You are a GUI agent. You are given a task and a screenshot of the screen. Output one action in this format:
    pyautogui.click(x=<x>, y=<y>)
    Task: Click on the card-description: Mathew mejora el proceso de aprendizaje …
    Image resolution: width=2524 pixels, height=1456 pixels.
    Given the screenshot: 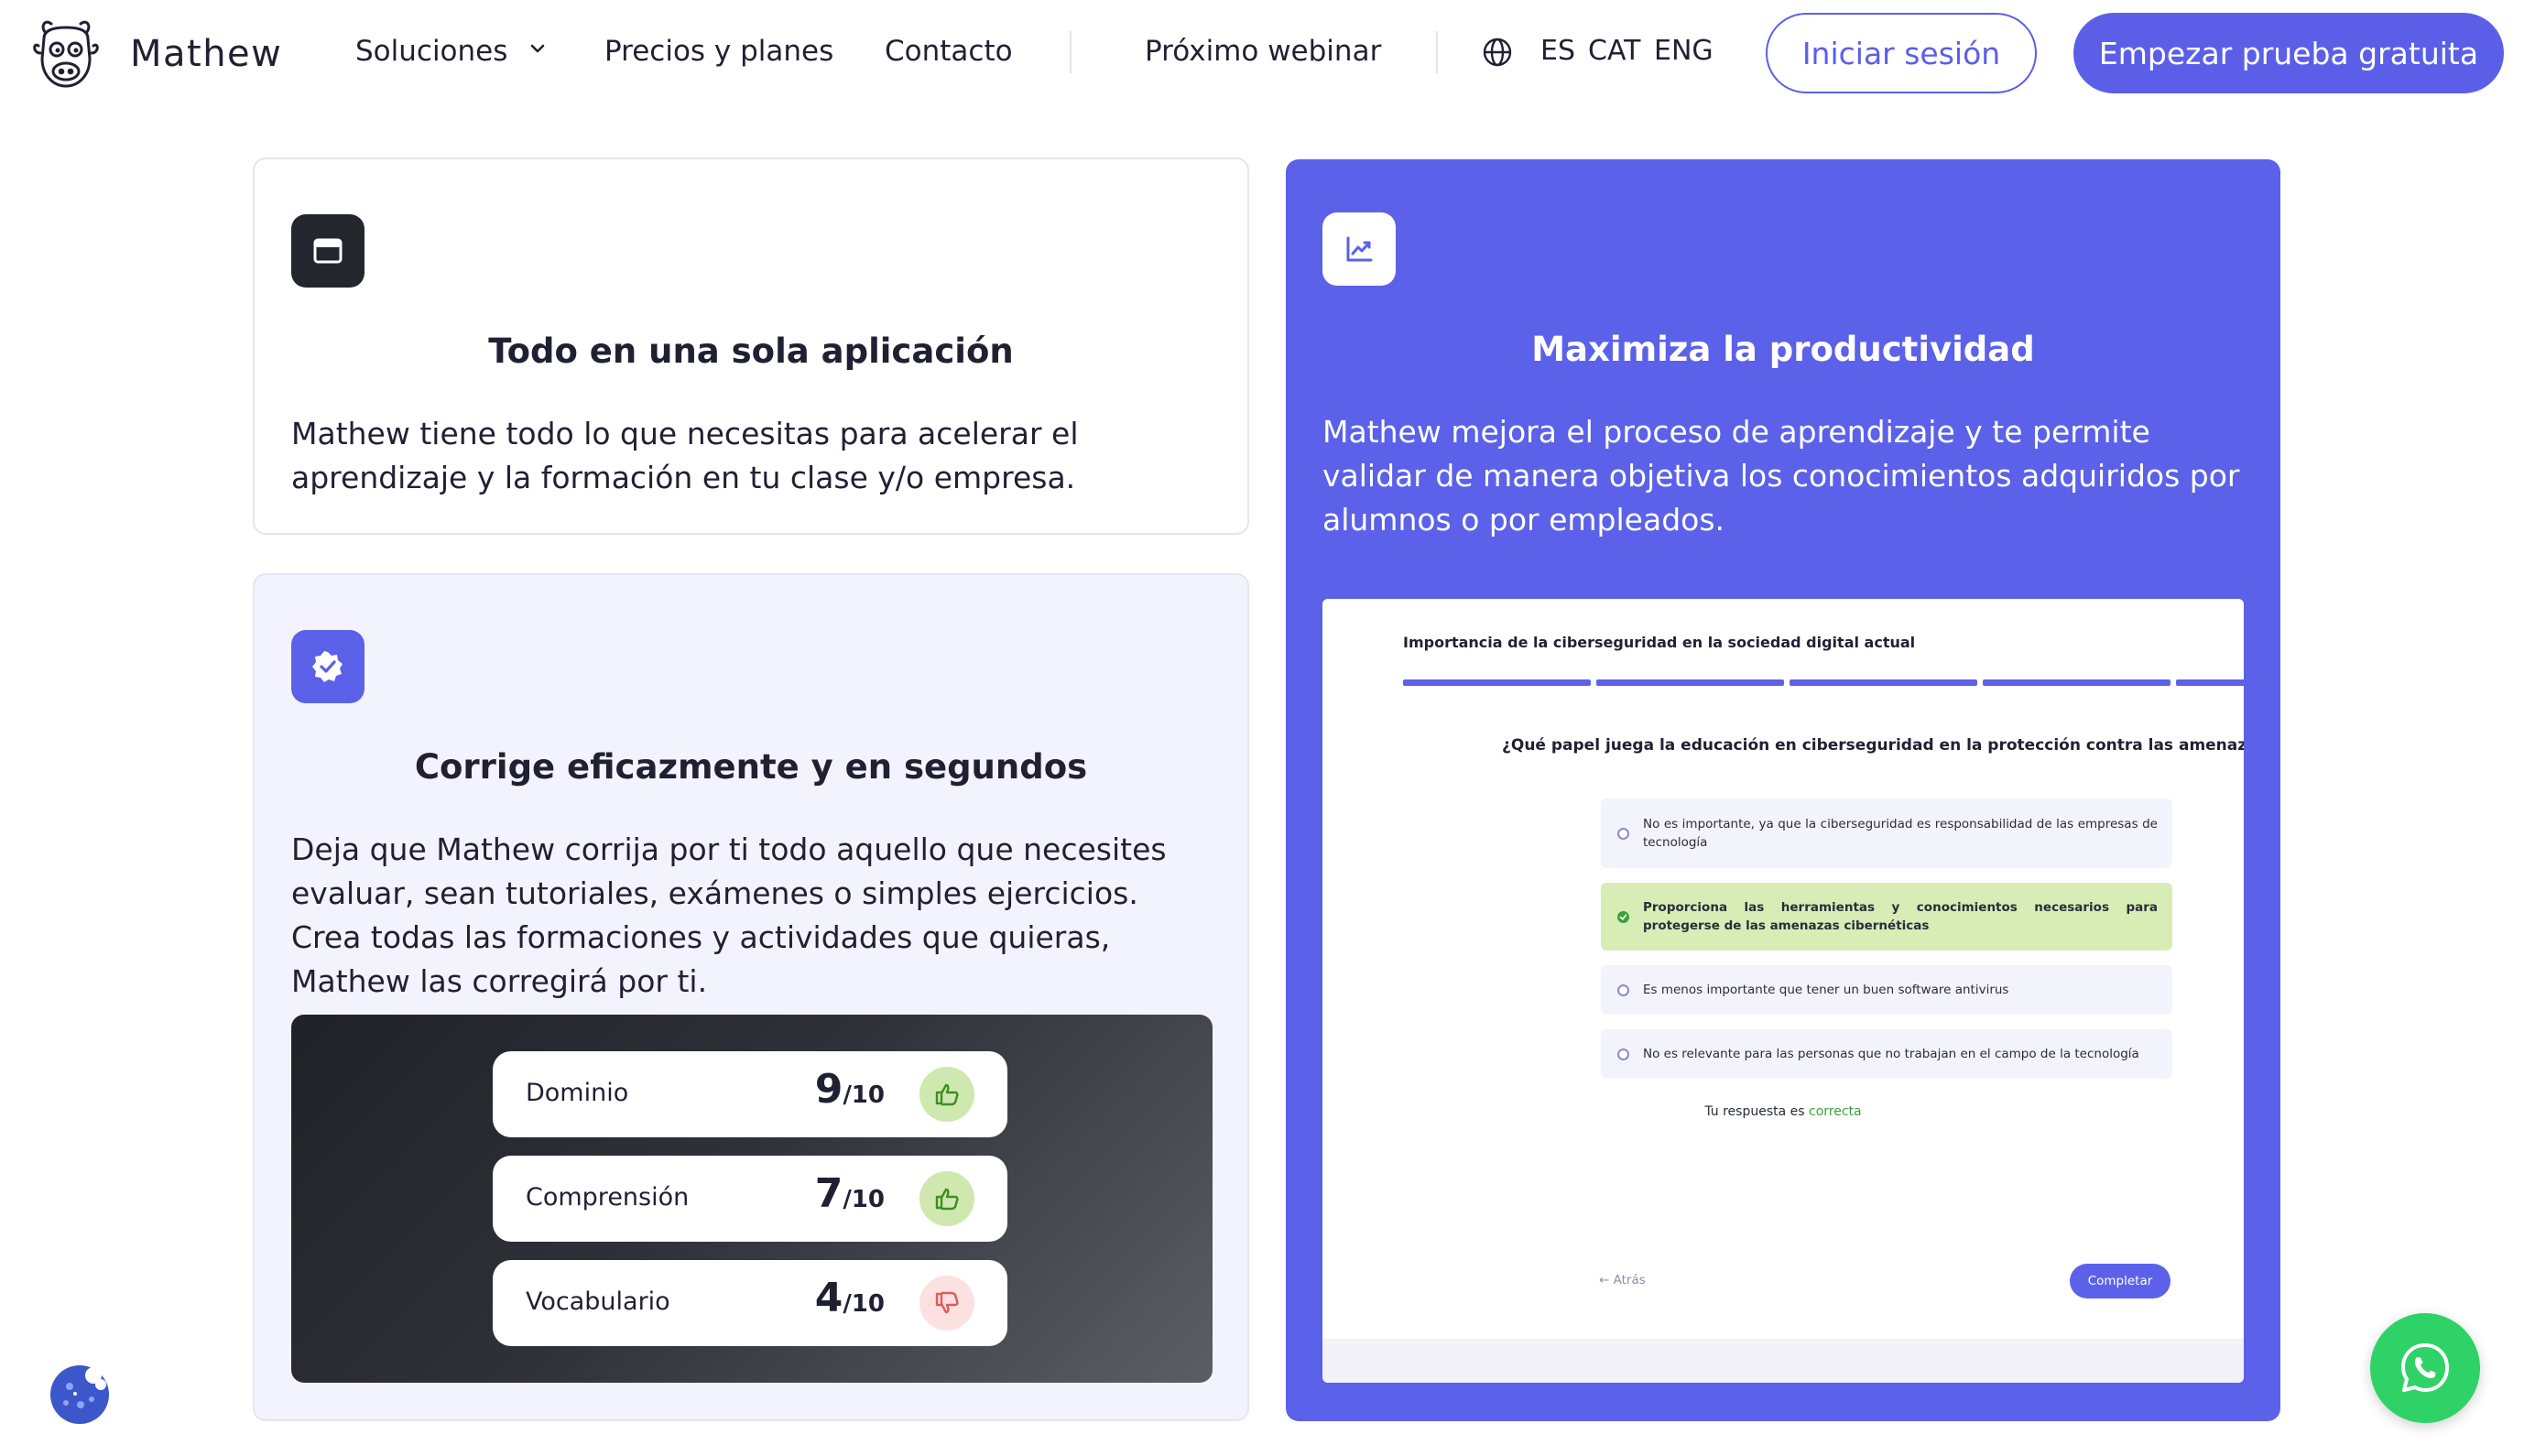 What is the action you would take?
    pyautogui.click(x=1781, y=476)
    